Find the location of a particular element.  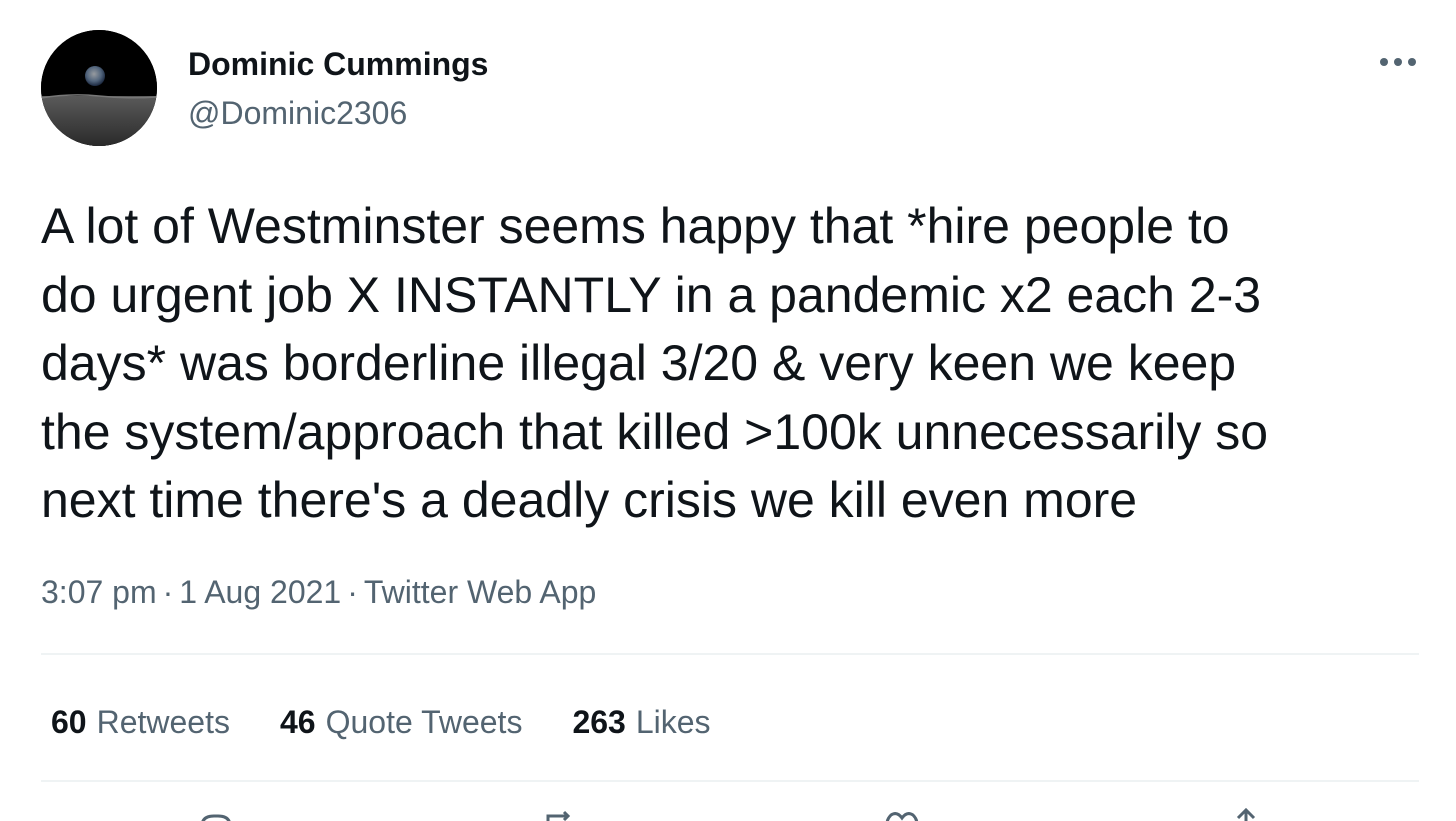

retweet-icon is located at coordinates (560, 814).